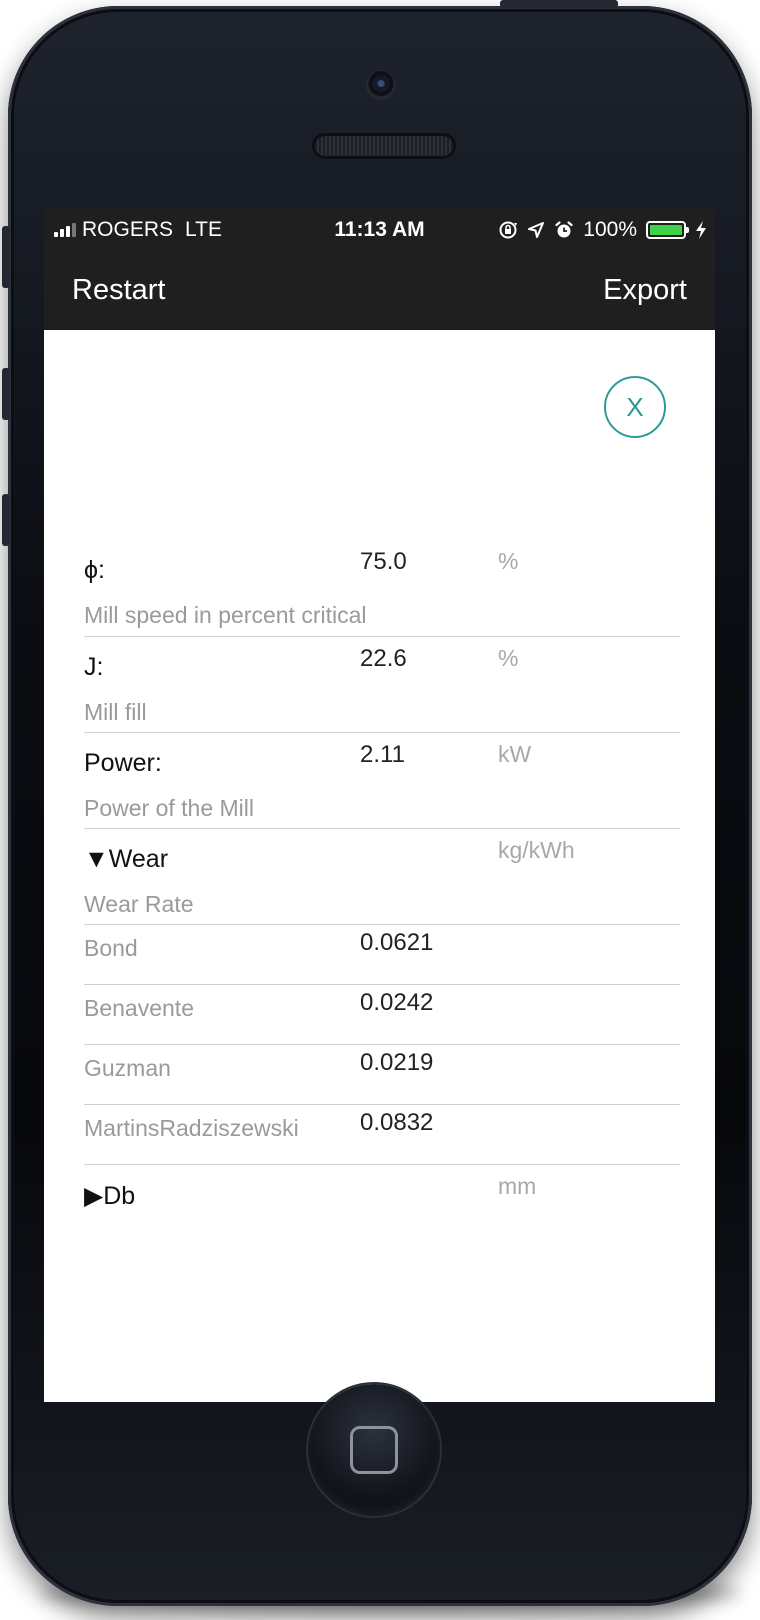 This screenshot has width=760, height=1620. What do you see at coordinates (111, 948) in the screenshot?
I see `wear-method-name: Bond` at bounding box center [111, 948].